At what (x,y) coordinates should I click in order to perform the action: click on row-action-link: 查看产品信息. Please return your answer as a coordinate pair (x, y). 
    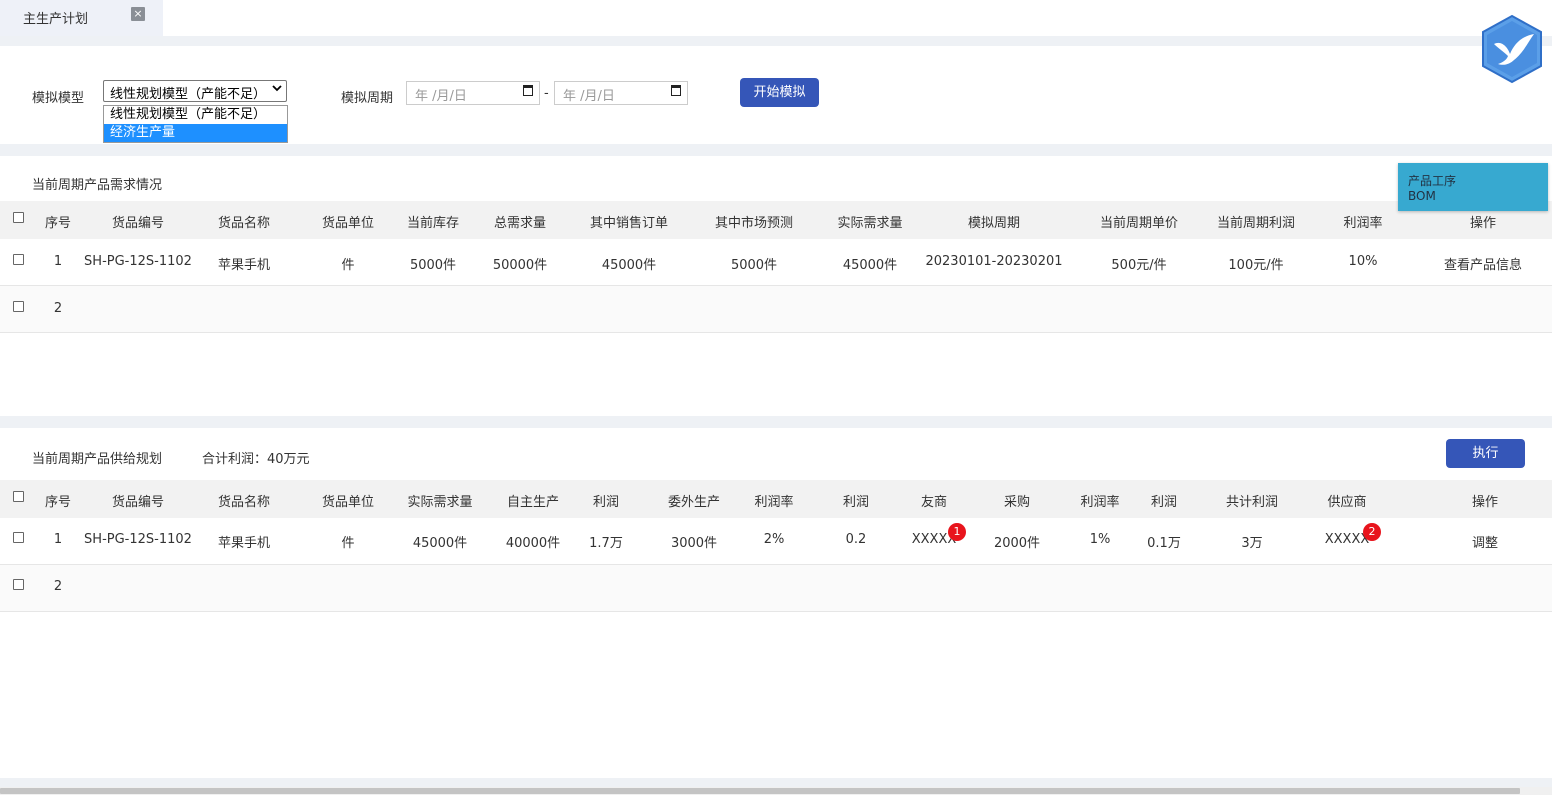
    Looking at the image, I should click on (1483, 263).